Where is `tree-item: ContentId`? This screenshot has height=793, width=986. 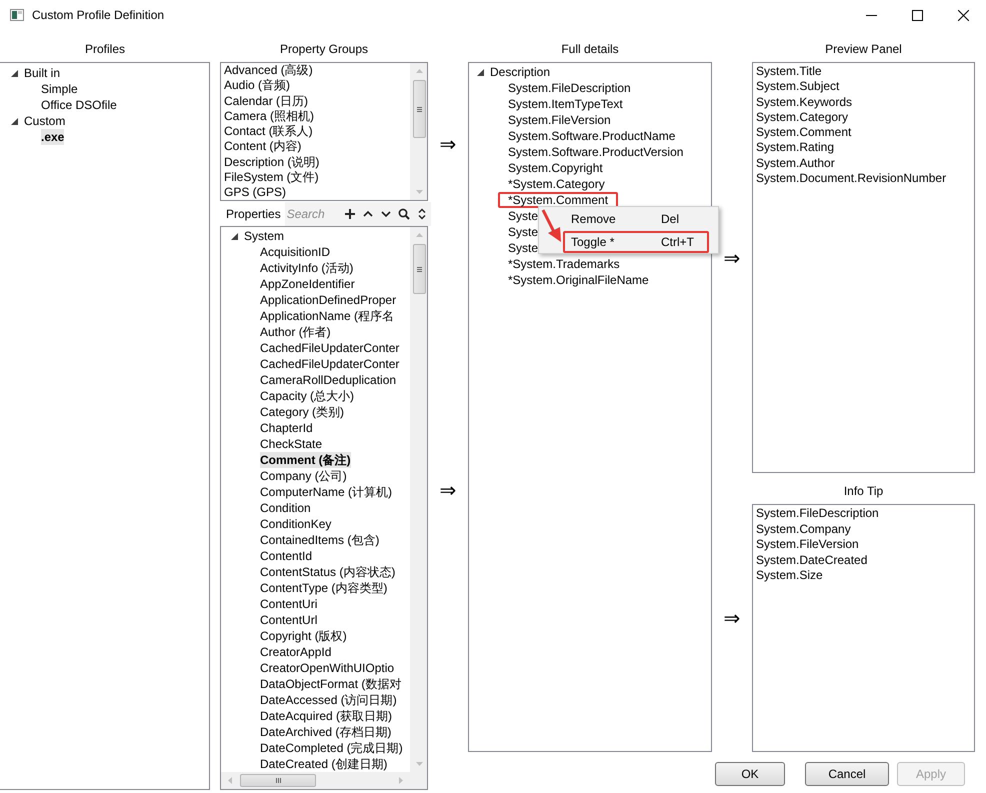
tree-item: ContentId is located at coordinates (286, 556).